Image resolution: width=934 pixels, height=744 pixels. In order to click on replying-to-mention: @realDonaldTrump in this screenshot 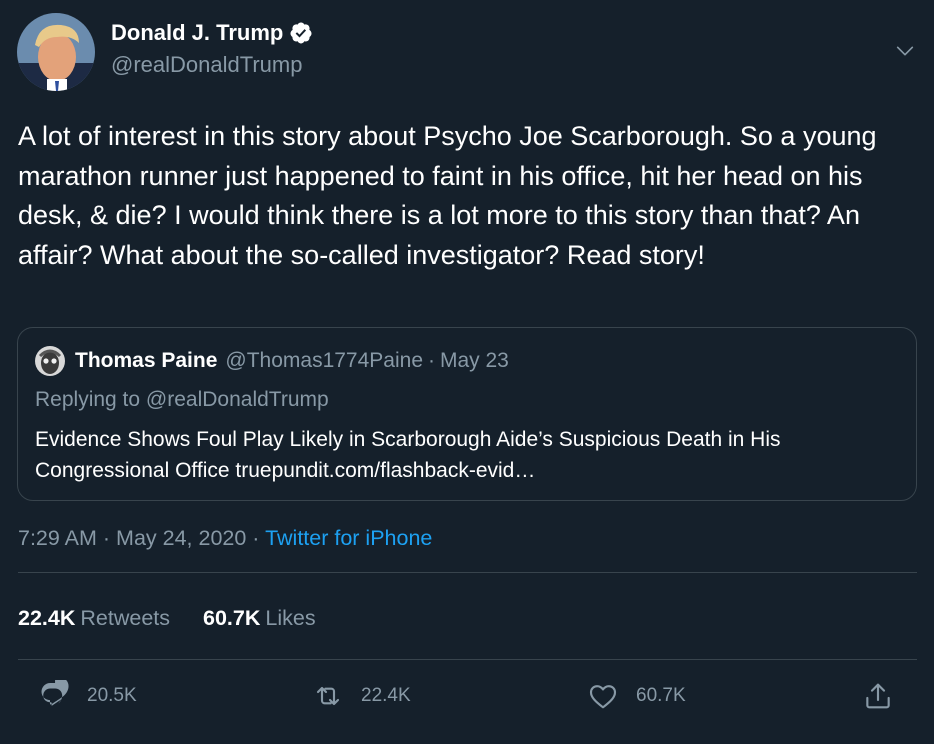, I will do `click(237, 399)`.